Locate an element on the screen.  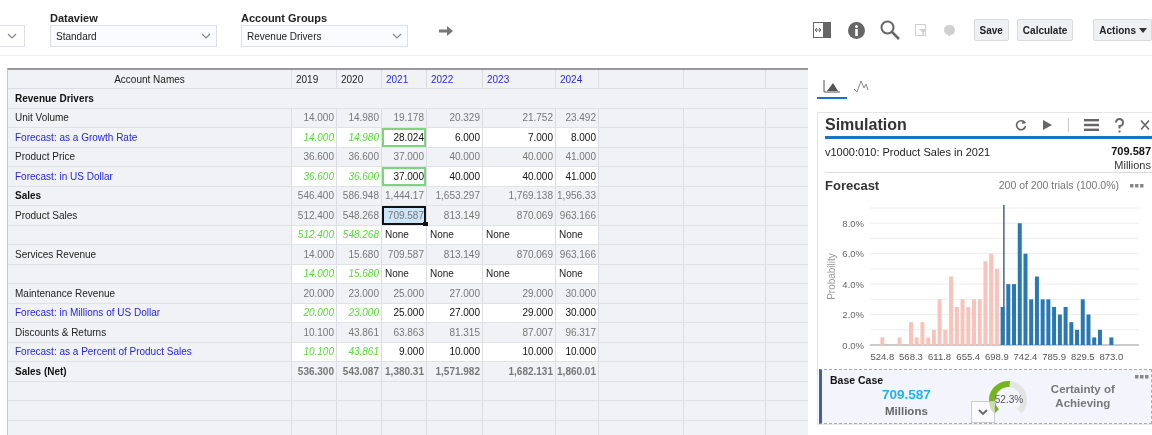
table-cell: 20.329 is located at coordinates (455, 117).